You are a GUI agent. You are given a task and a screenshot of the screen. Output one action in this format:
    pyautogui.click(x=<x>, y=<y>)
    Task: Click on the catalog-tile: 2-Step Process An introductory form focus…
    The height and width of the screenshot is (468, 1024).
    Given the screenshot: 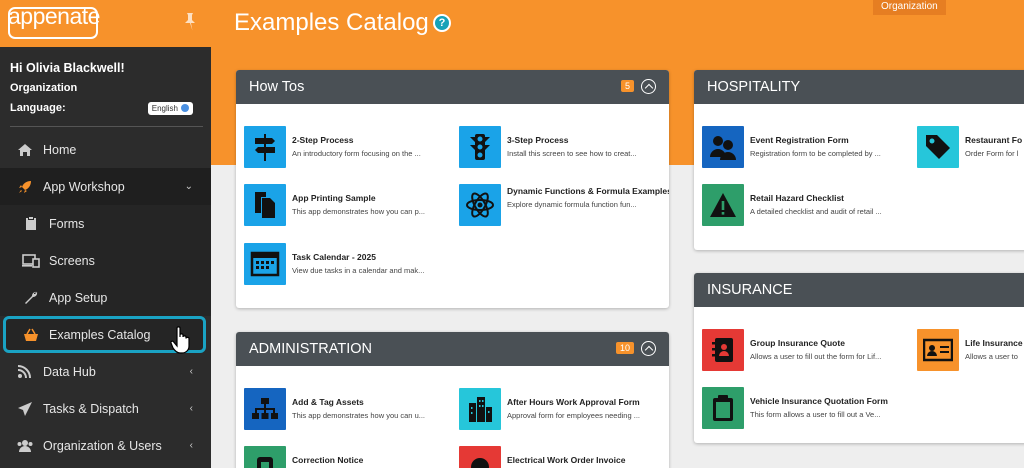 What is the action you would take?
    pyautogui.click(x=350, y=147)
    